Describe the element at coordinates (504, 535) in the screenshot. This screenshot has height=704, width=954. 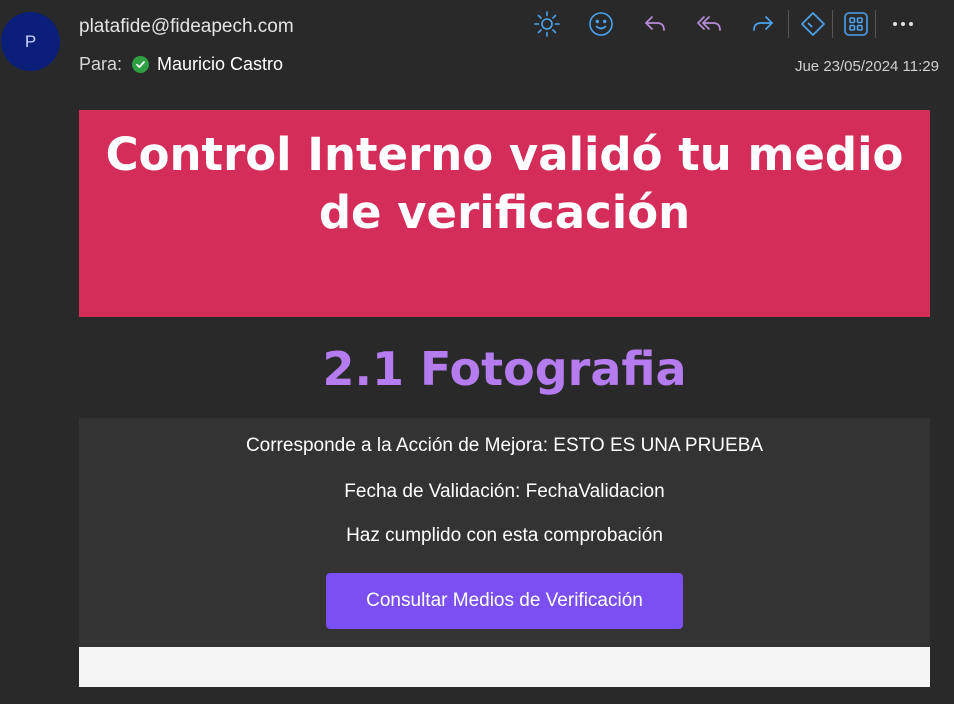
I see `completion-text: Haz cumplido con esta comprobación` at that location.